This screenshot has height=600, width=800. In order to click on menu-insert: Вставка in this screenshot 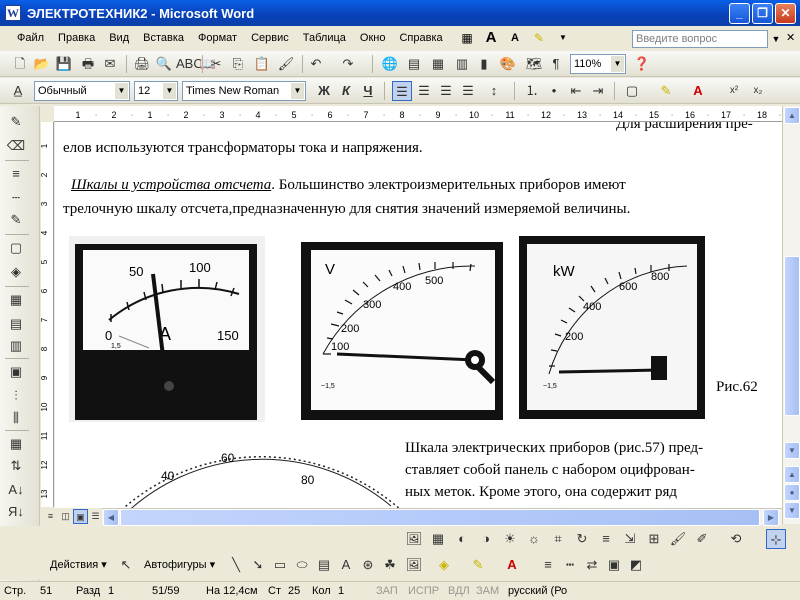, I will do `click(163, 38)`.